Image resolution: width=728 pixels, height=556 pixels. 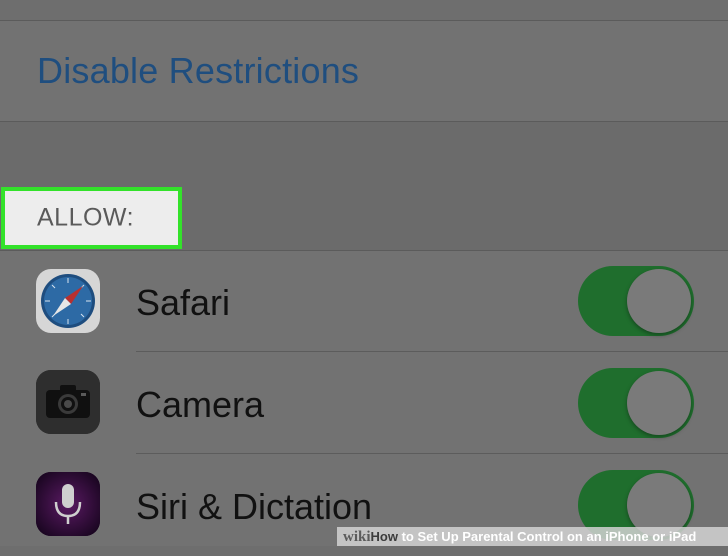 I want to click on top-band, so click(x=364, y=10).